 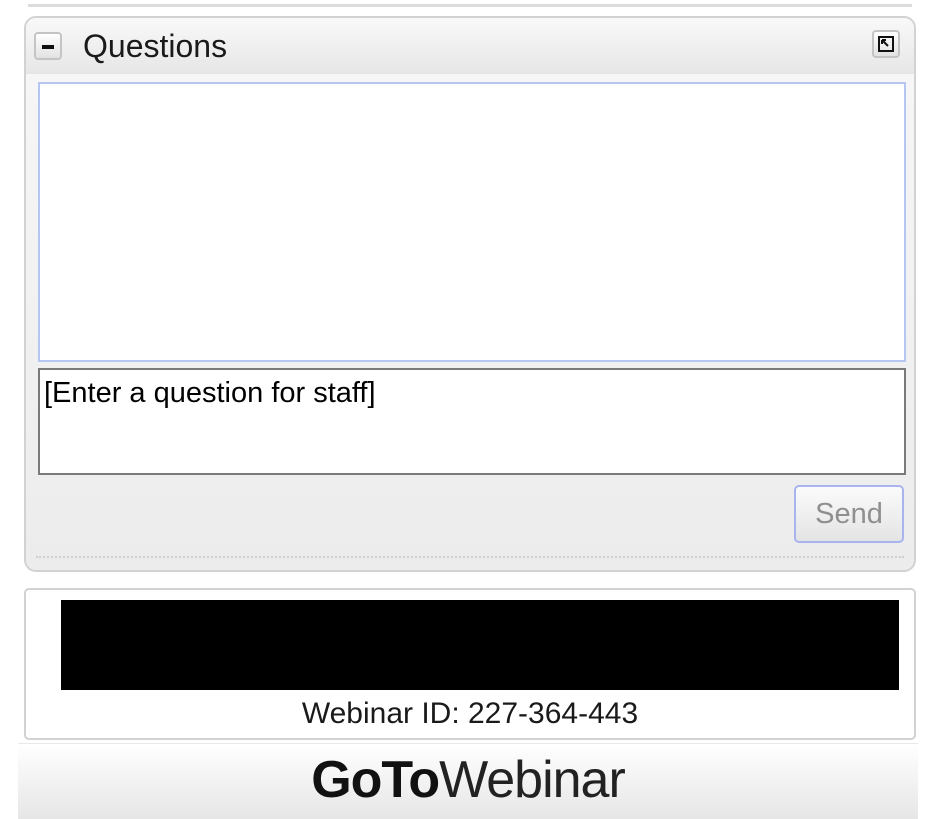 I want to click on redacted-bar, so click(x=480, y=645).